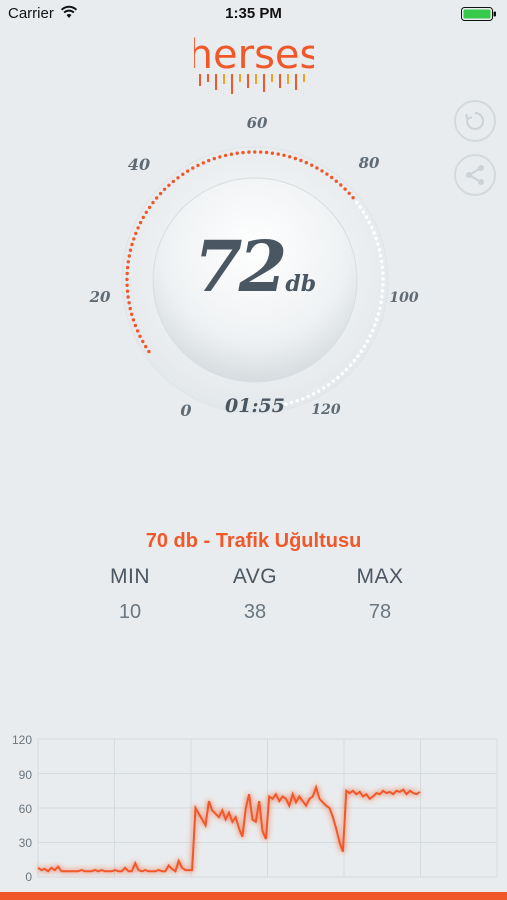 This screenshot has height=900, width=507. I want to click on bottom-accent-bar, so click(253, 896).